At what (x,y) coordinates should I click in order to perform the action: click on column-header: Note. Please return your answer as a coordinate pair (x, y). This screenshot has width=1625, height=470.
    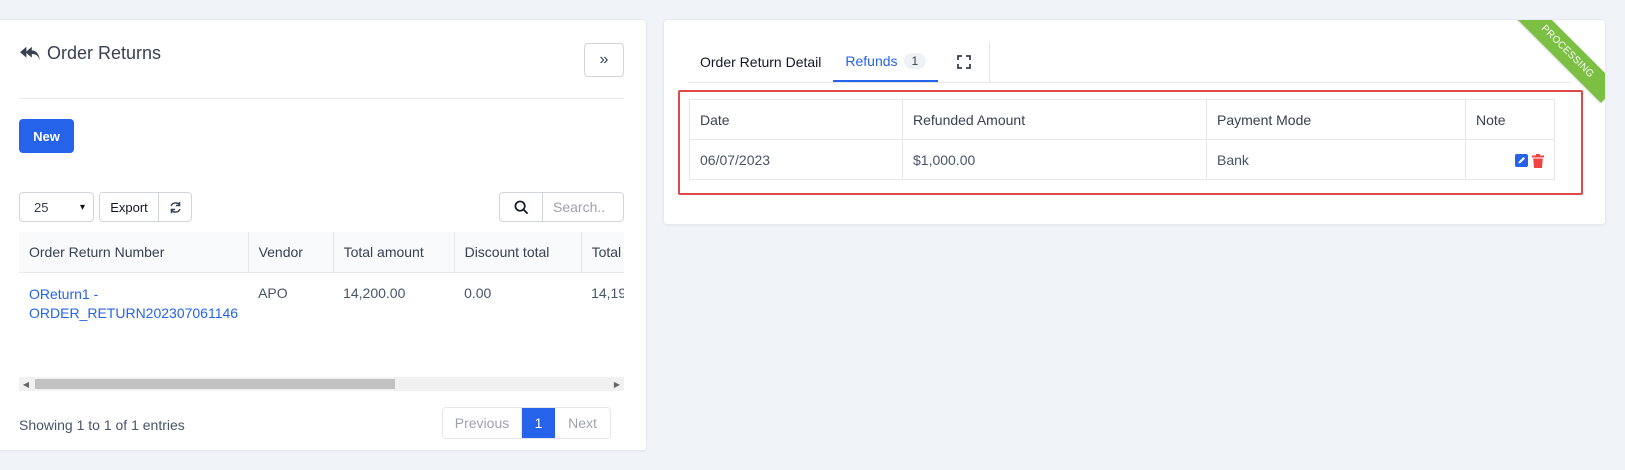
    Looking at the image, I should click on (1510, 119).